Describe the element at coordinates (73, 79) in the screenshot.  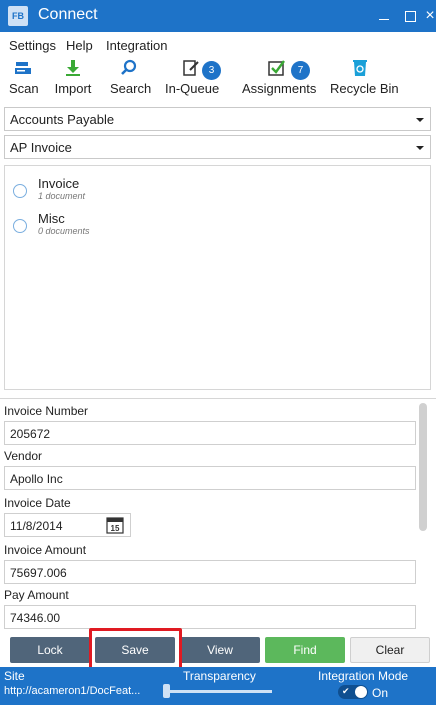
I see `import-button: Import` at that location.